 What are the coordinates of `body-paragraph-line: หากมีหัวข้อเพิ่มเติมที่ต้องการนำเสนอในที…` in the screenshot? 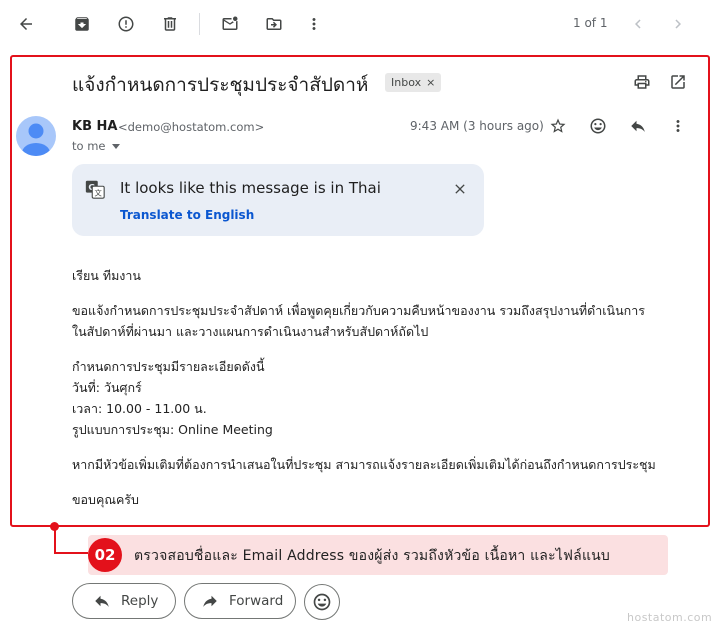 It's located at (364, 464).